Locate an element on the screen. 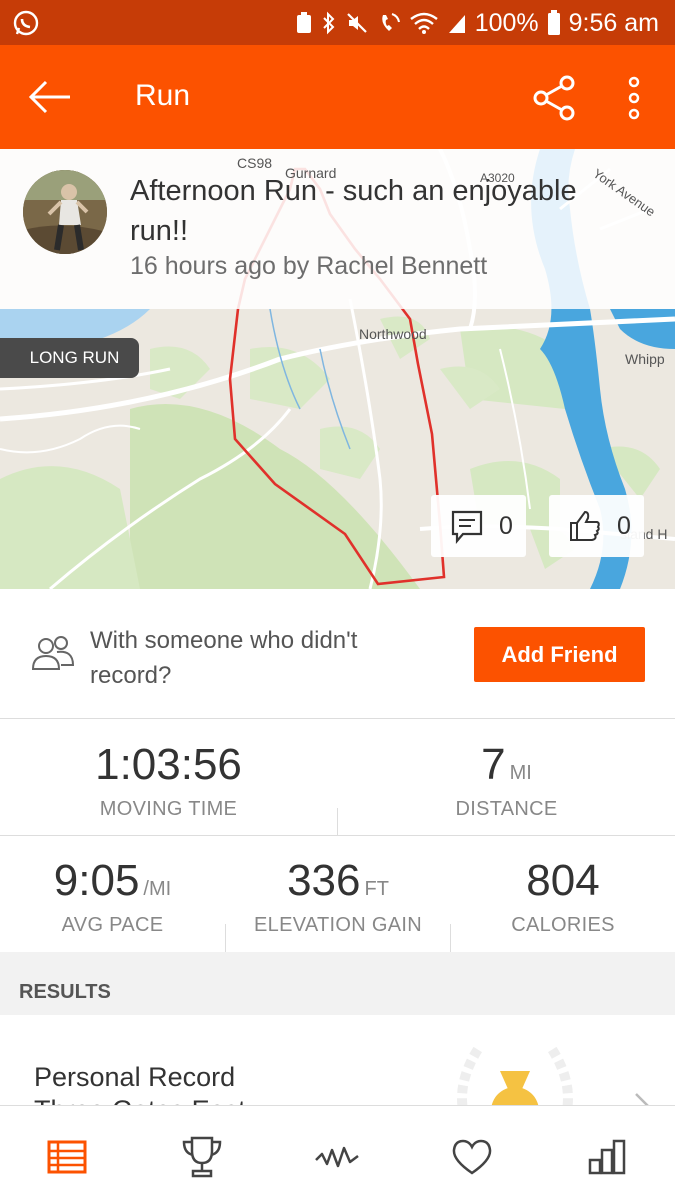 This screenshot has height=1200, width=675. more-options-button is located at coordinates (634, 98).